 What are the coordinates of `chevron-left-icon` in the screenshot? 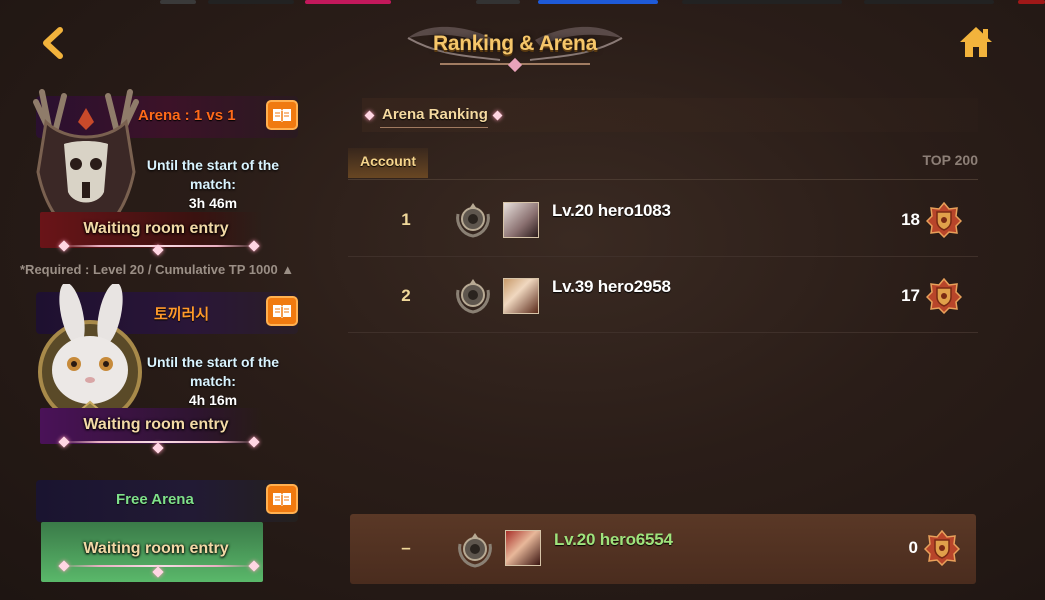 It's located at (53, 43).